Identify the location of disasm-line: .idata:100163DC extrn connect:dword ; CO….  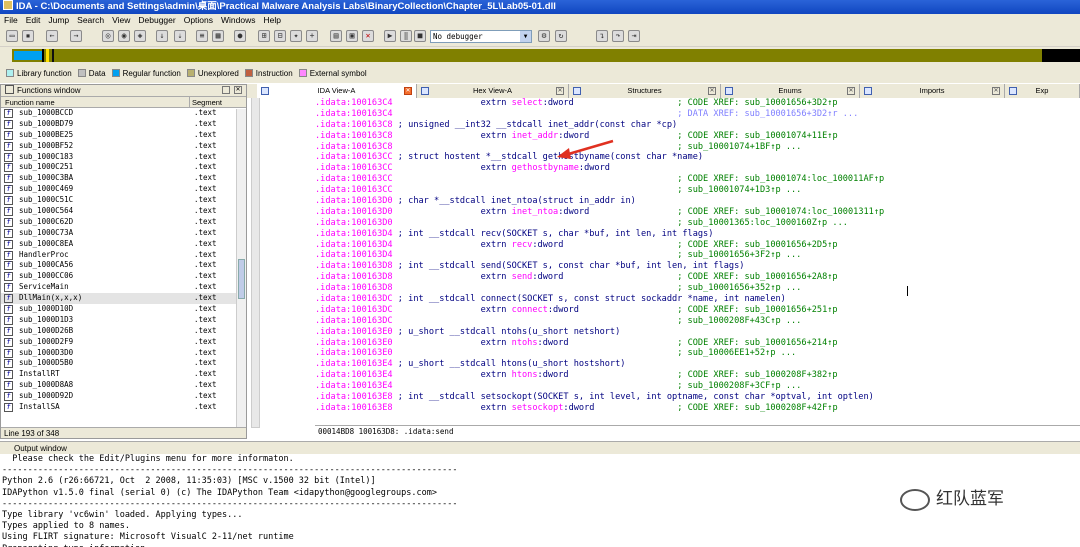
(697, 310).